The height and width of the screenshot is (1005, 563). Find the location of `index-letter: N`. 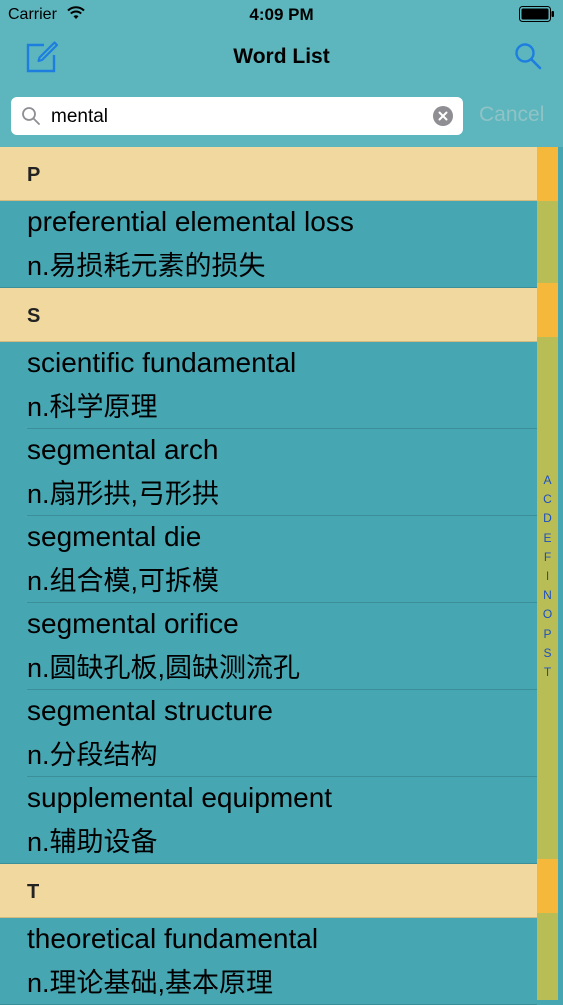

index-letter: N is located at coordinates (547, 595).